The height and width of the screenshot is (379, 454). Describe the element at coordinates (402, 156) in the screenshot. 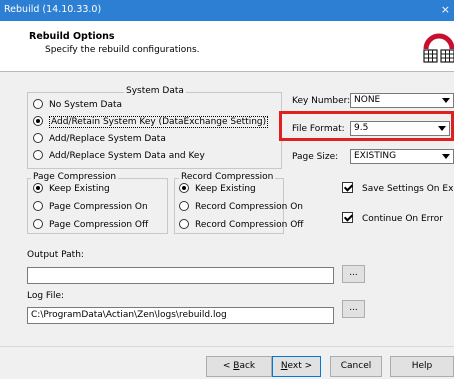

I see `page-size-select: EXISTING` at that location.